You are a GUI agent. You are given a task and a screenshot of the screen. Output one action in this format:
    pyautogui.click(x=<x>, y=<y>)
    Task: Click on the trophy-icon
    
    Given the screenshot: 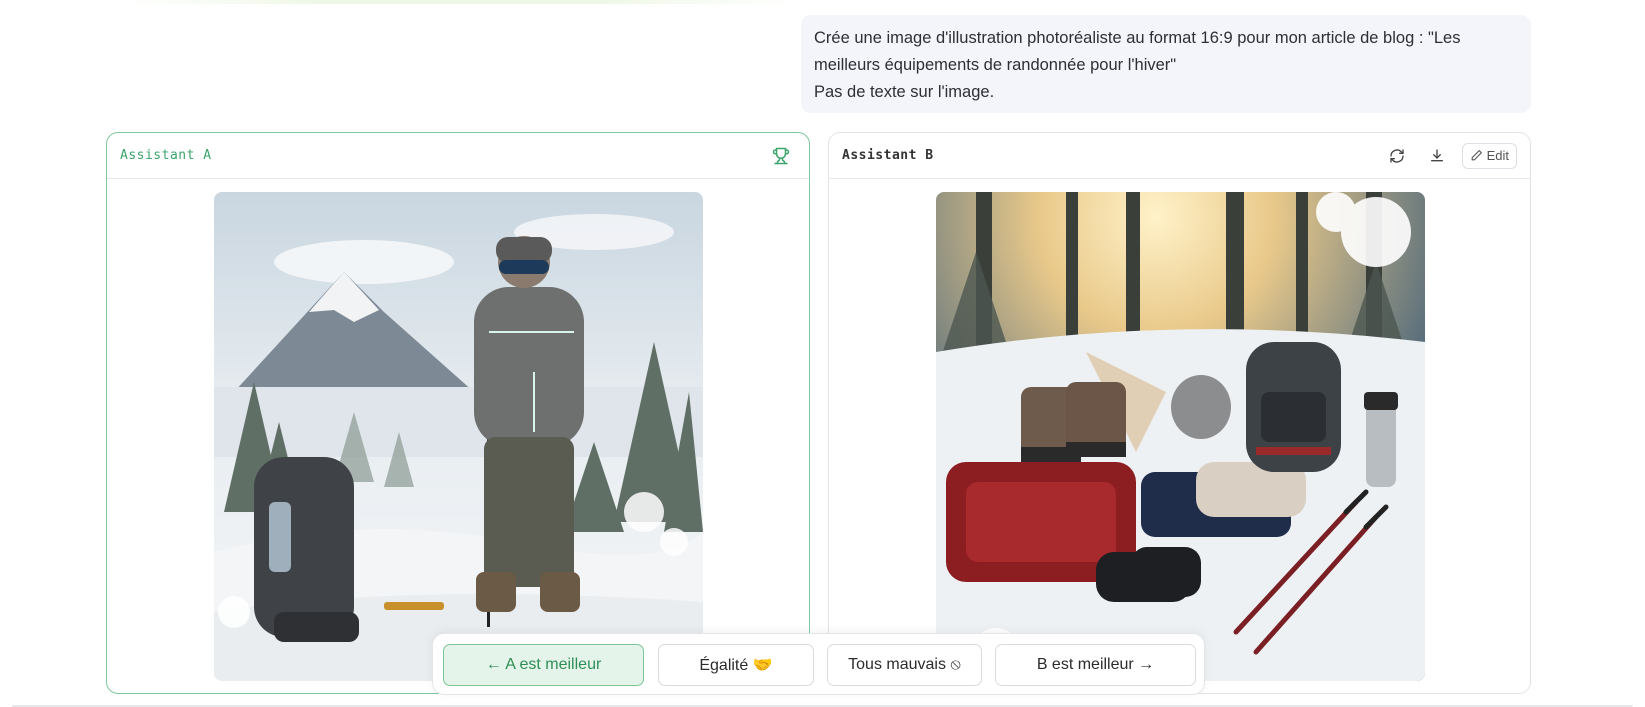 What is the action you would take?
    pyautogui.click(x=781, y=156)
    